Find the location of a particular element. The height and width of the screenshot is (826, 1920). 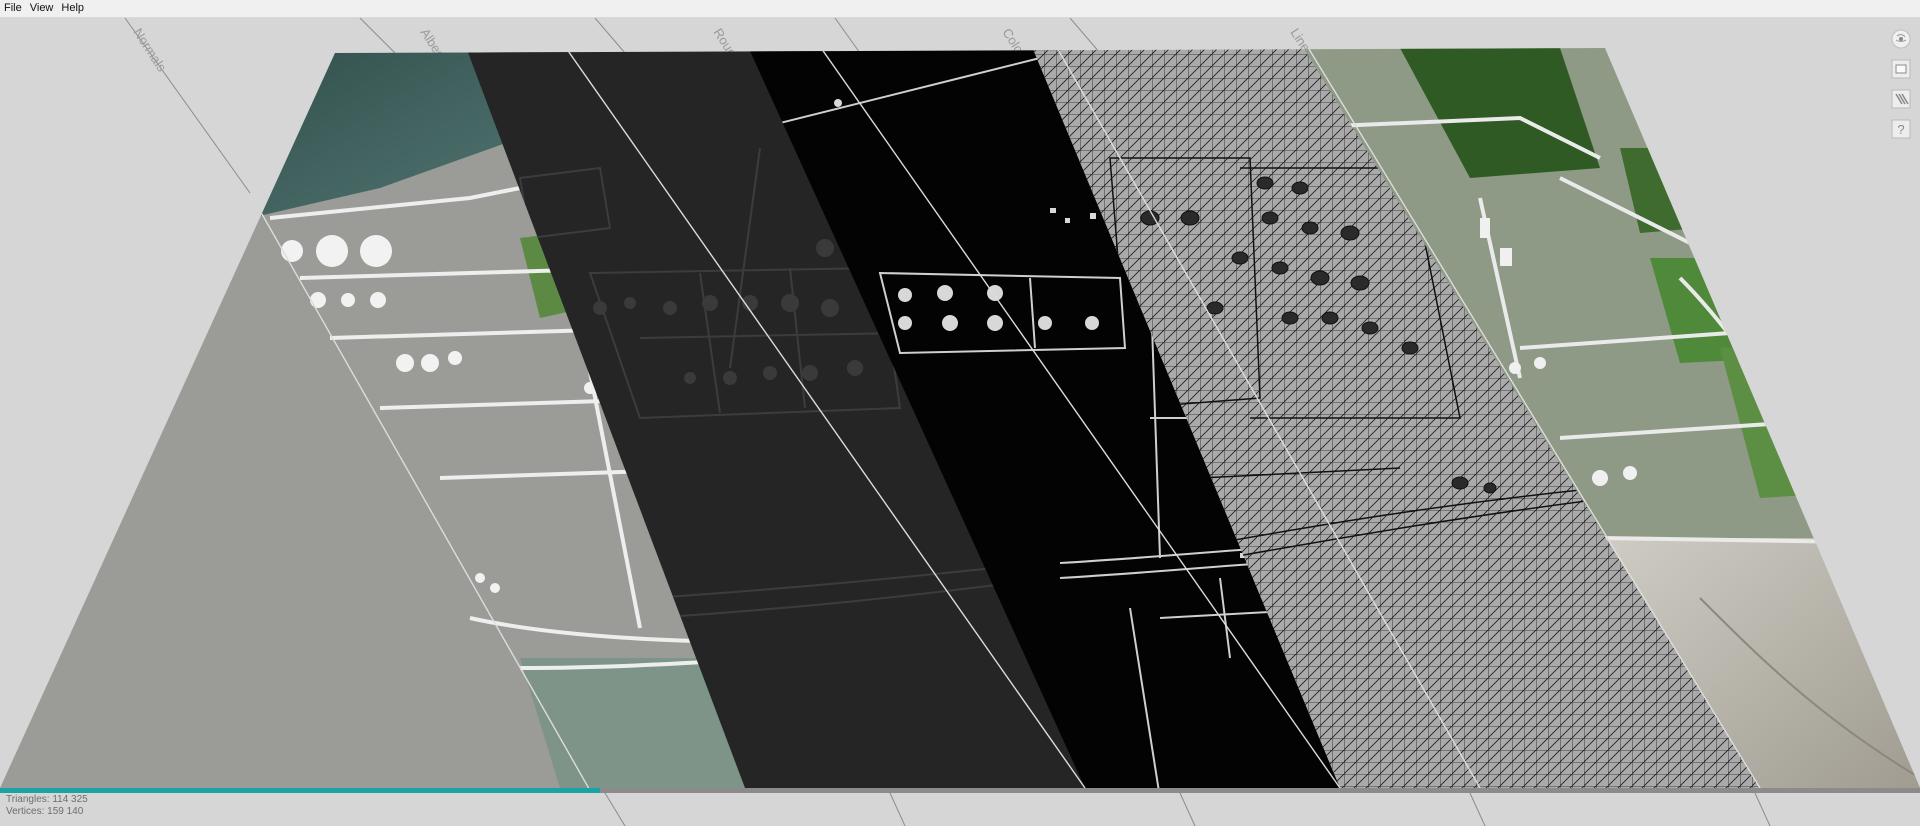

window-icon-button is located at coordinates (1901, 69).